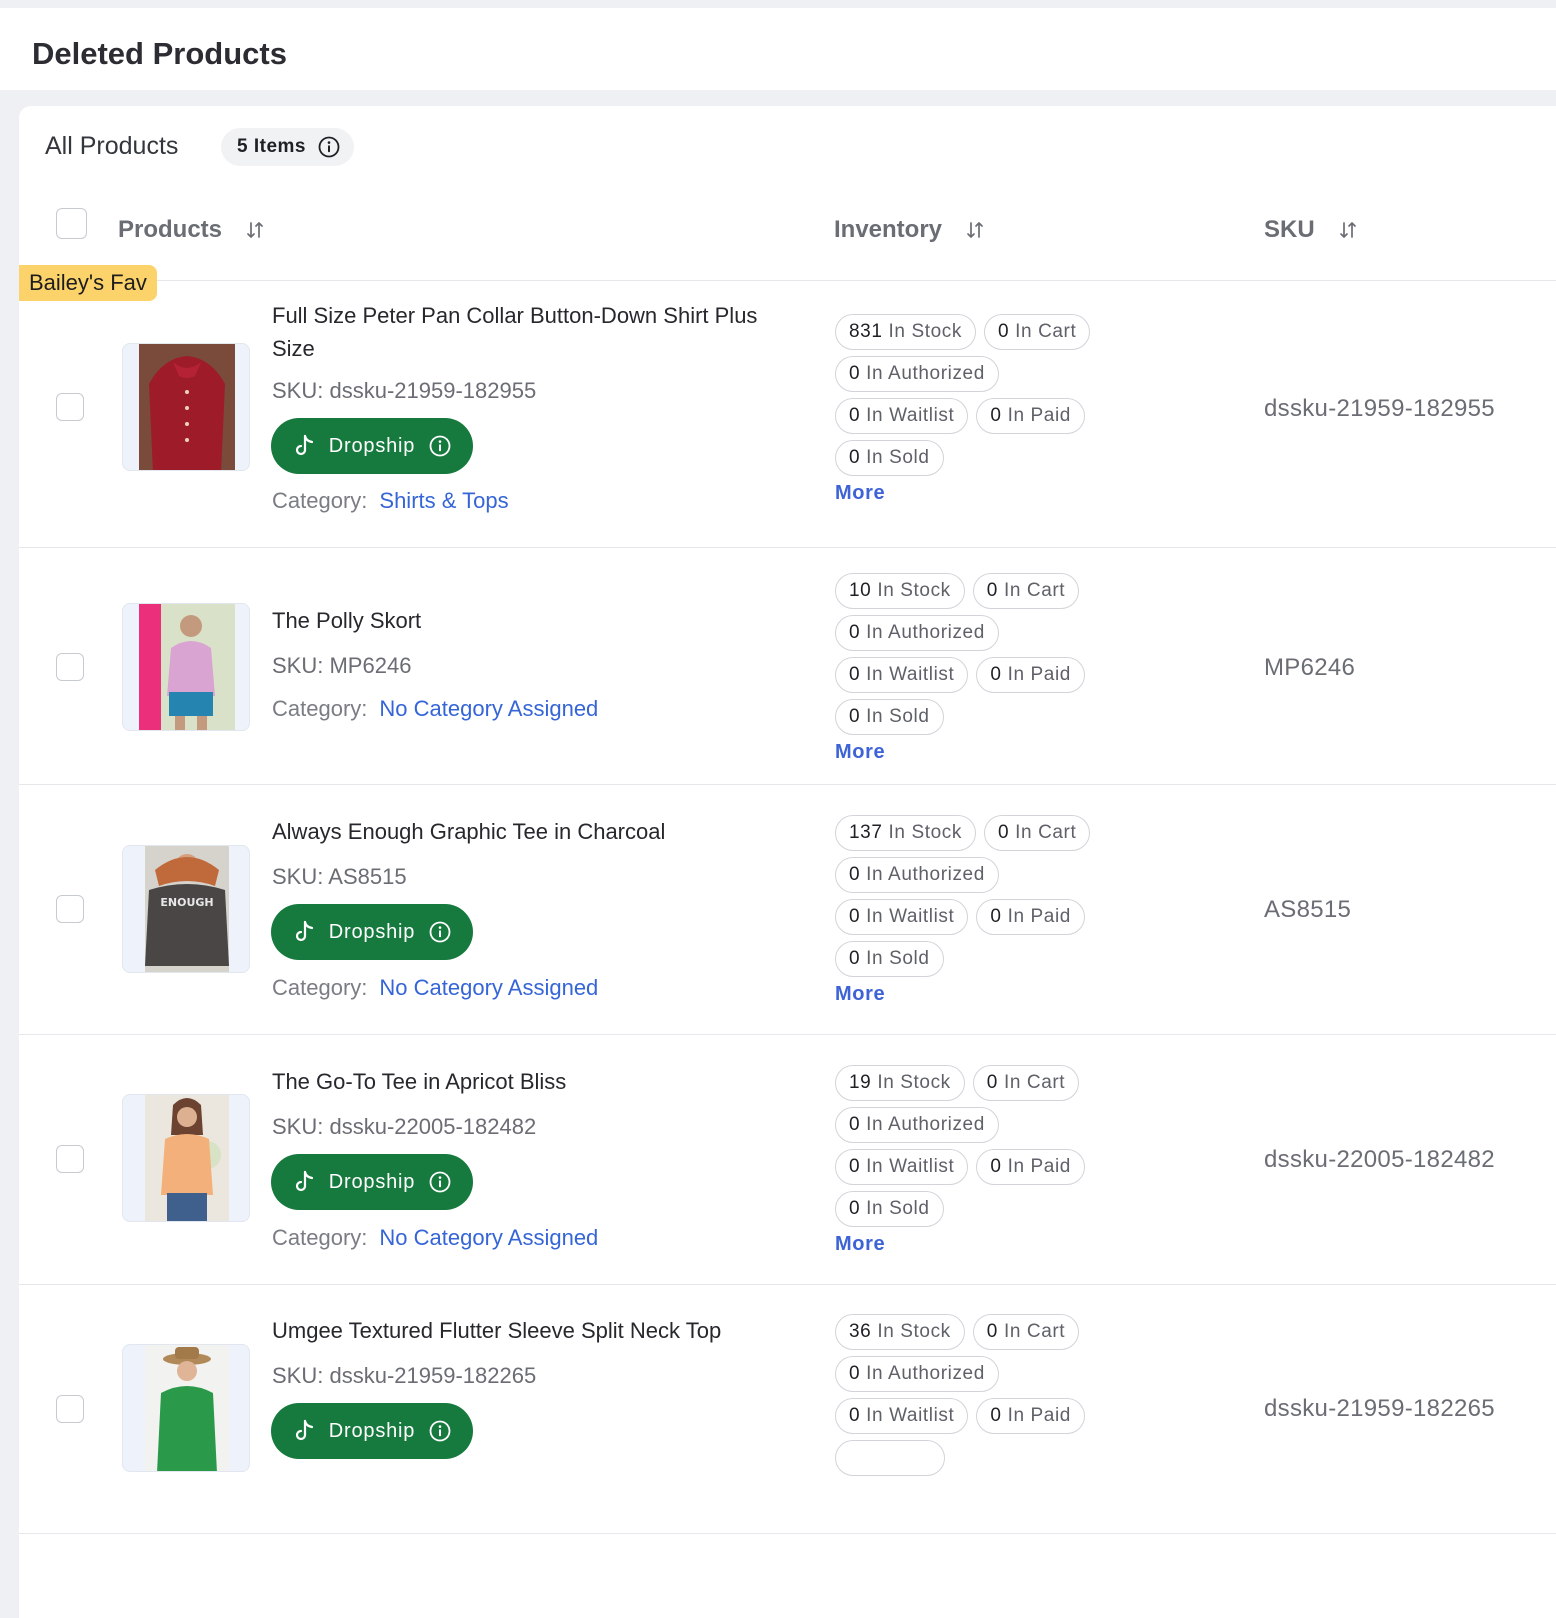 This screenshot has height=1618, width=1556. I want to click on favorite-badge: Bailey's Fav, so click(88, 283).